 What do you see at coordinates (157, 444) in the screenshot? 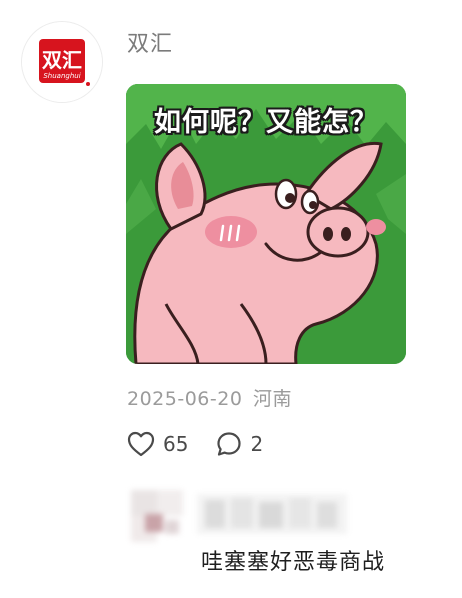
I see `like-button: 65` at bounding box center [157, 444].